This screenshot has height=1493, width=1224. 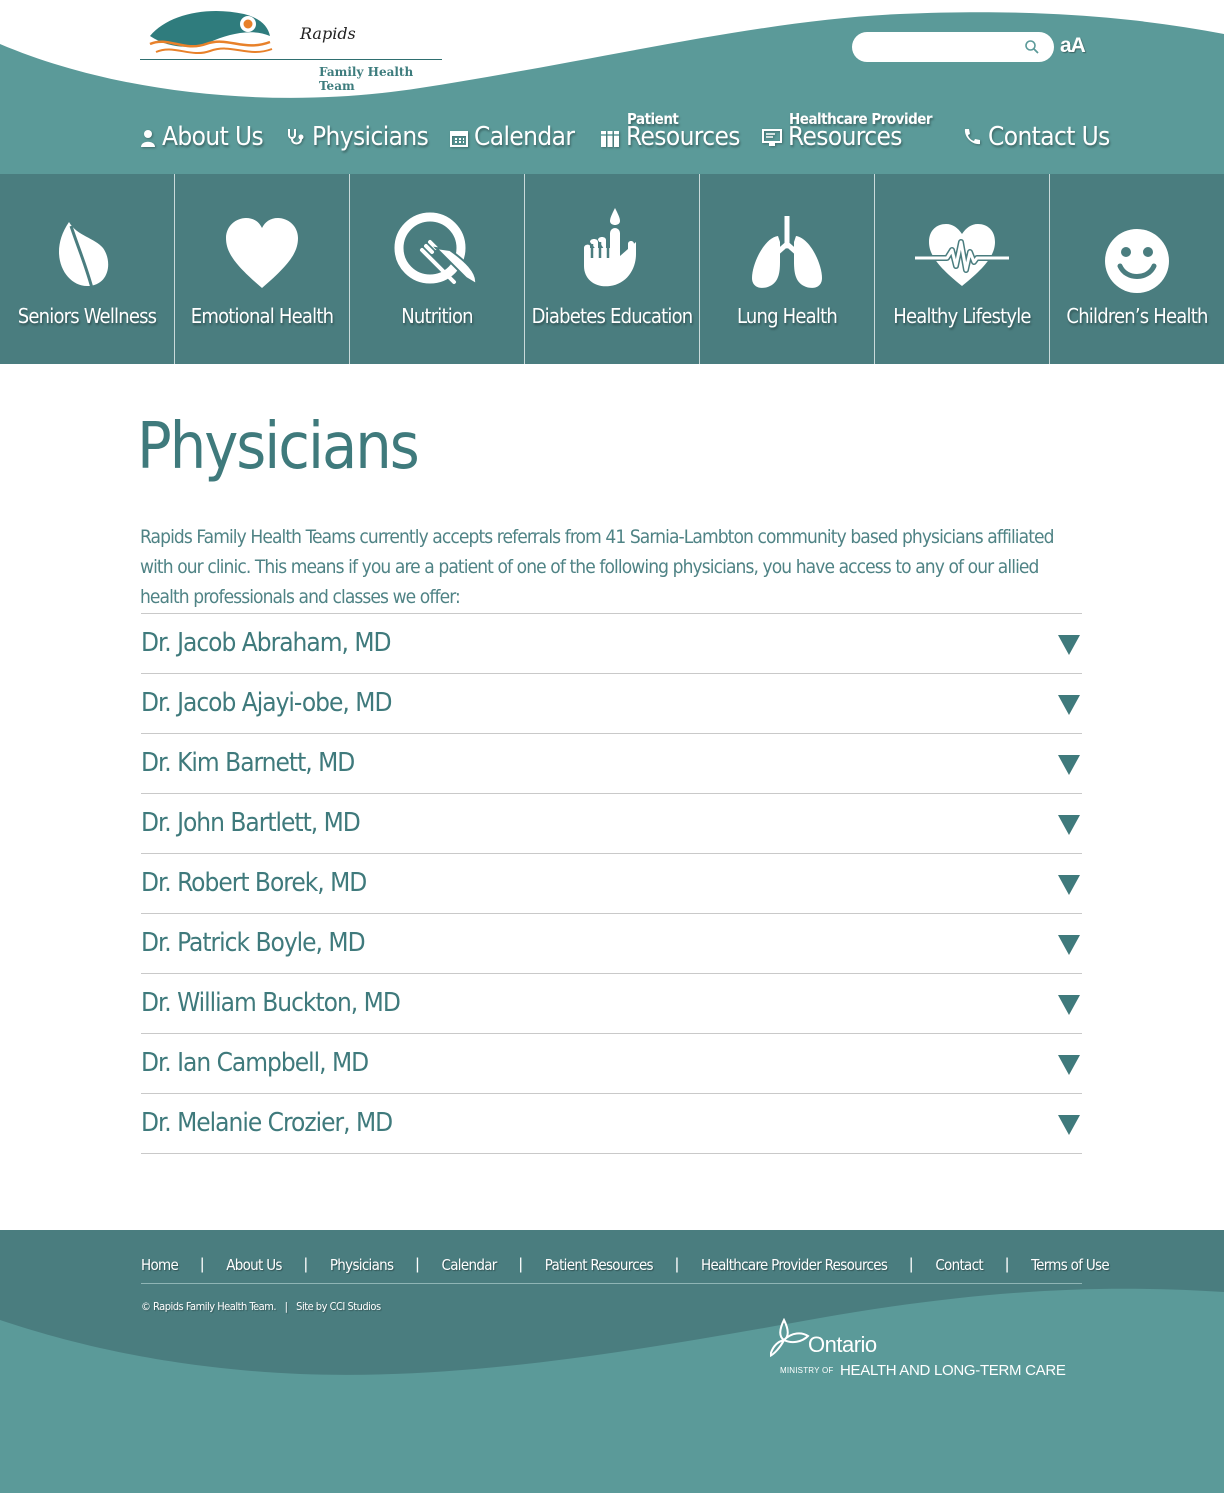 I want to click on tile-nutrition: Nutrition, so click(x=437, y=269).